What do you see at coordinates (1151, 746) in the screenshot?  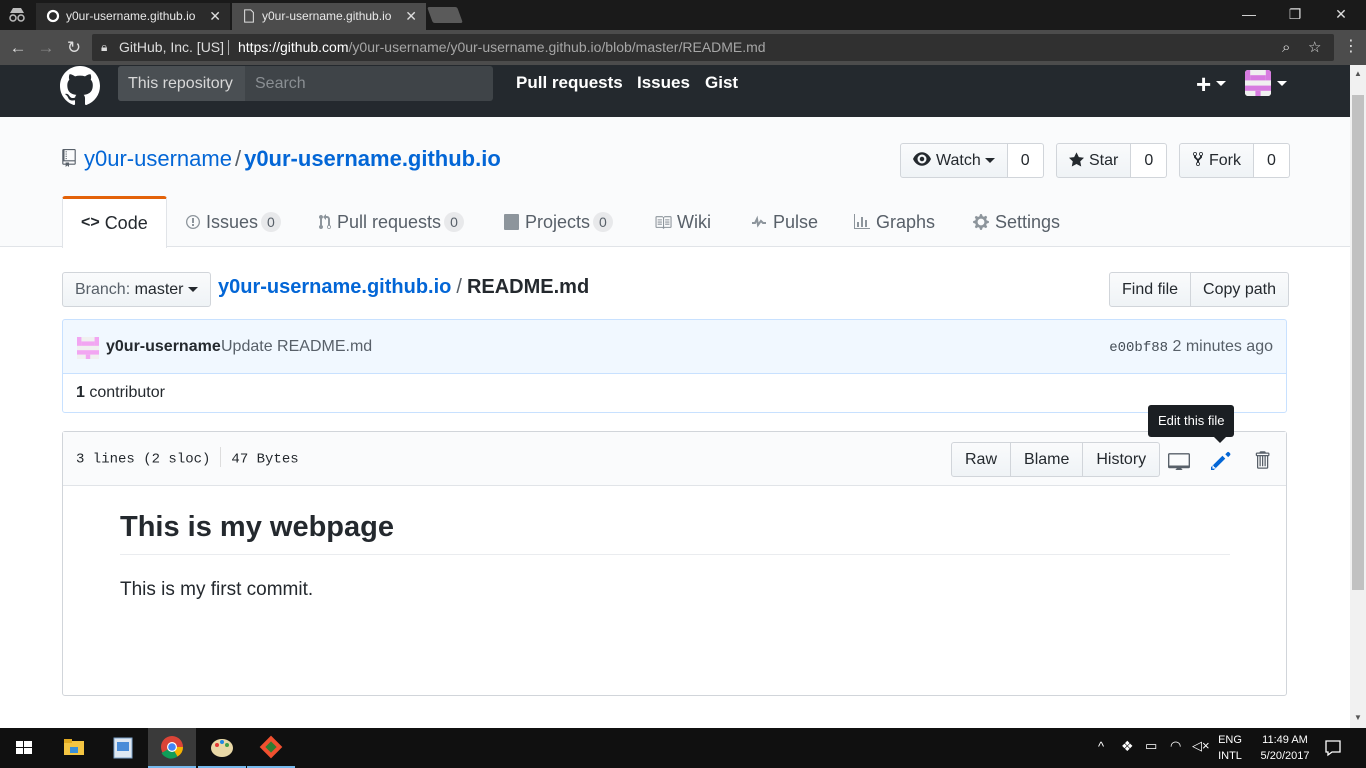 I see `battery-icon: ▭` at bounding box center [1151, 746].